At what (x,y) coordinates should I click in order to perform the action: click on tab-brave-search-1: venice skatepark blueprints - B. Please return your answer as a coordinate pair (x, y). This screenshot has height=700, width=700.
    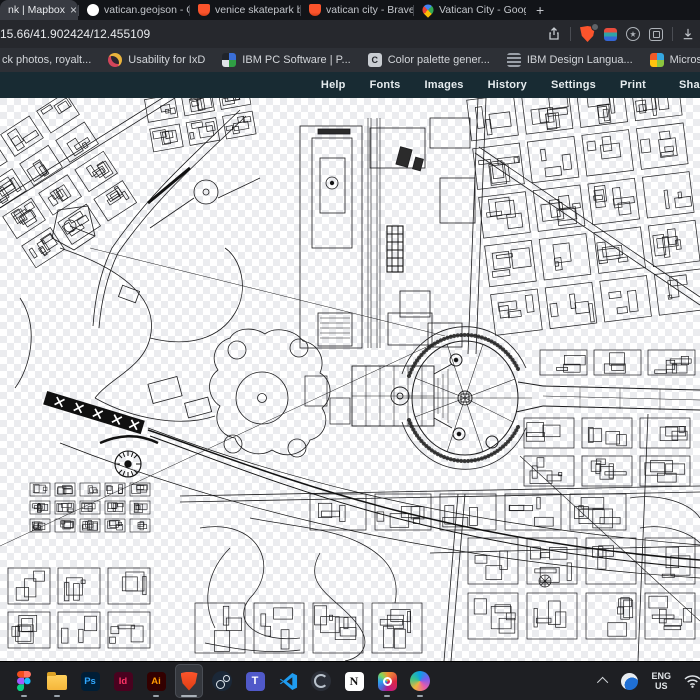
    Looking at the image, I should click on (245, 10).